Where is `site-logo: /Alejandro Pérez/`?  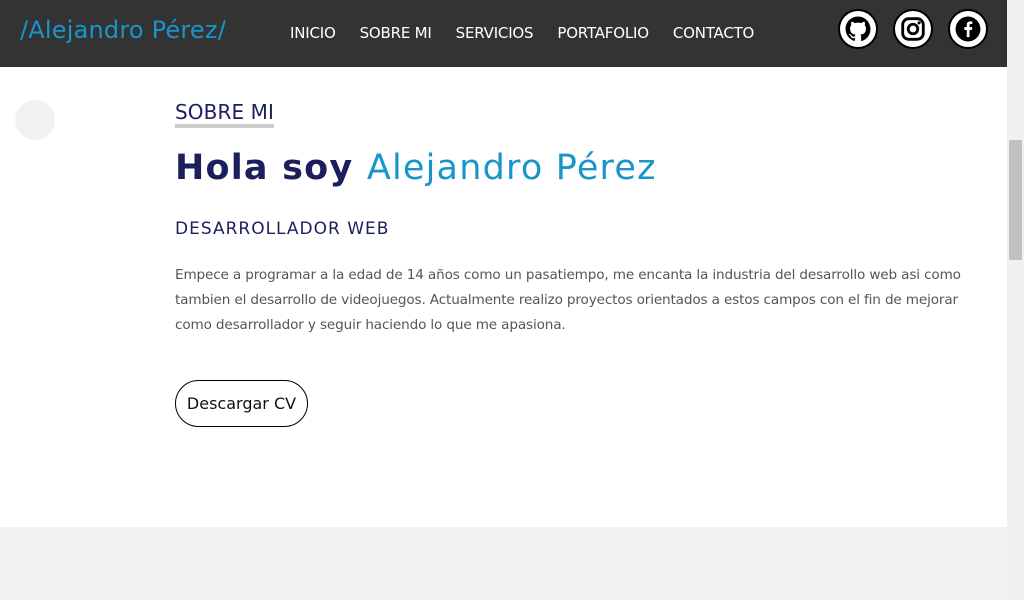 site-logo: /Alejandro Pérez/ is located at coordinates (123, 30).